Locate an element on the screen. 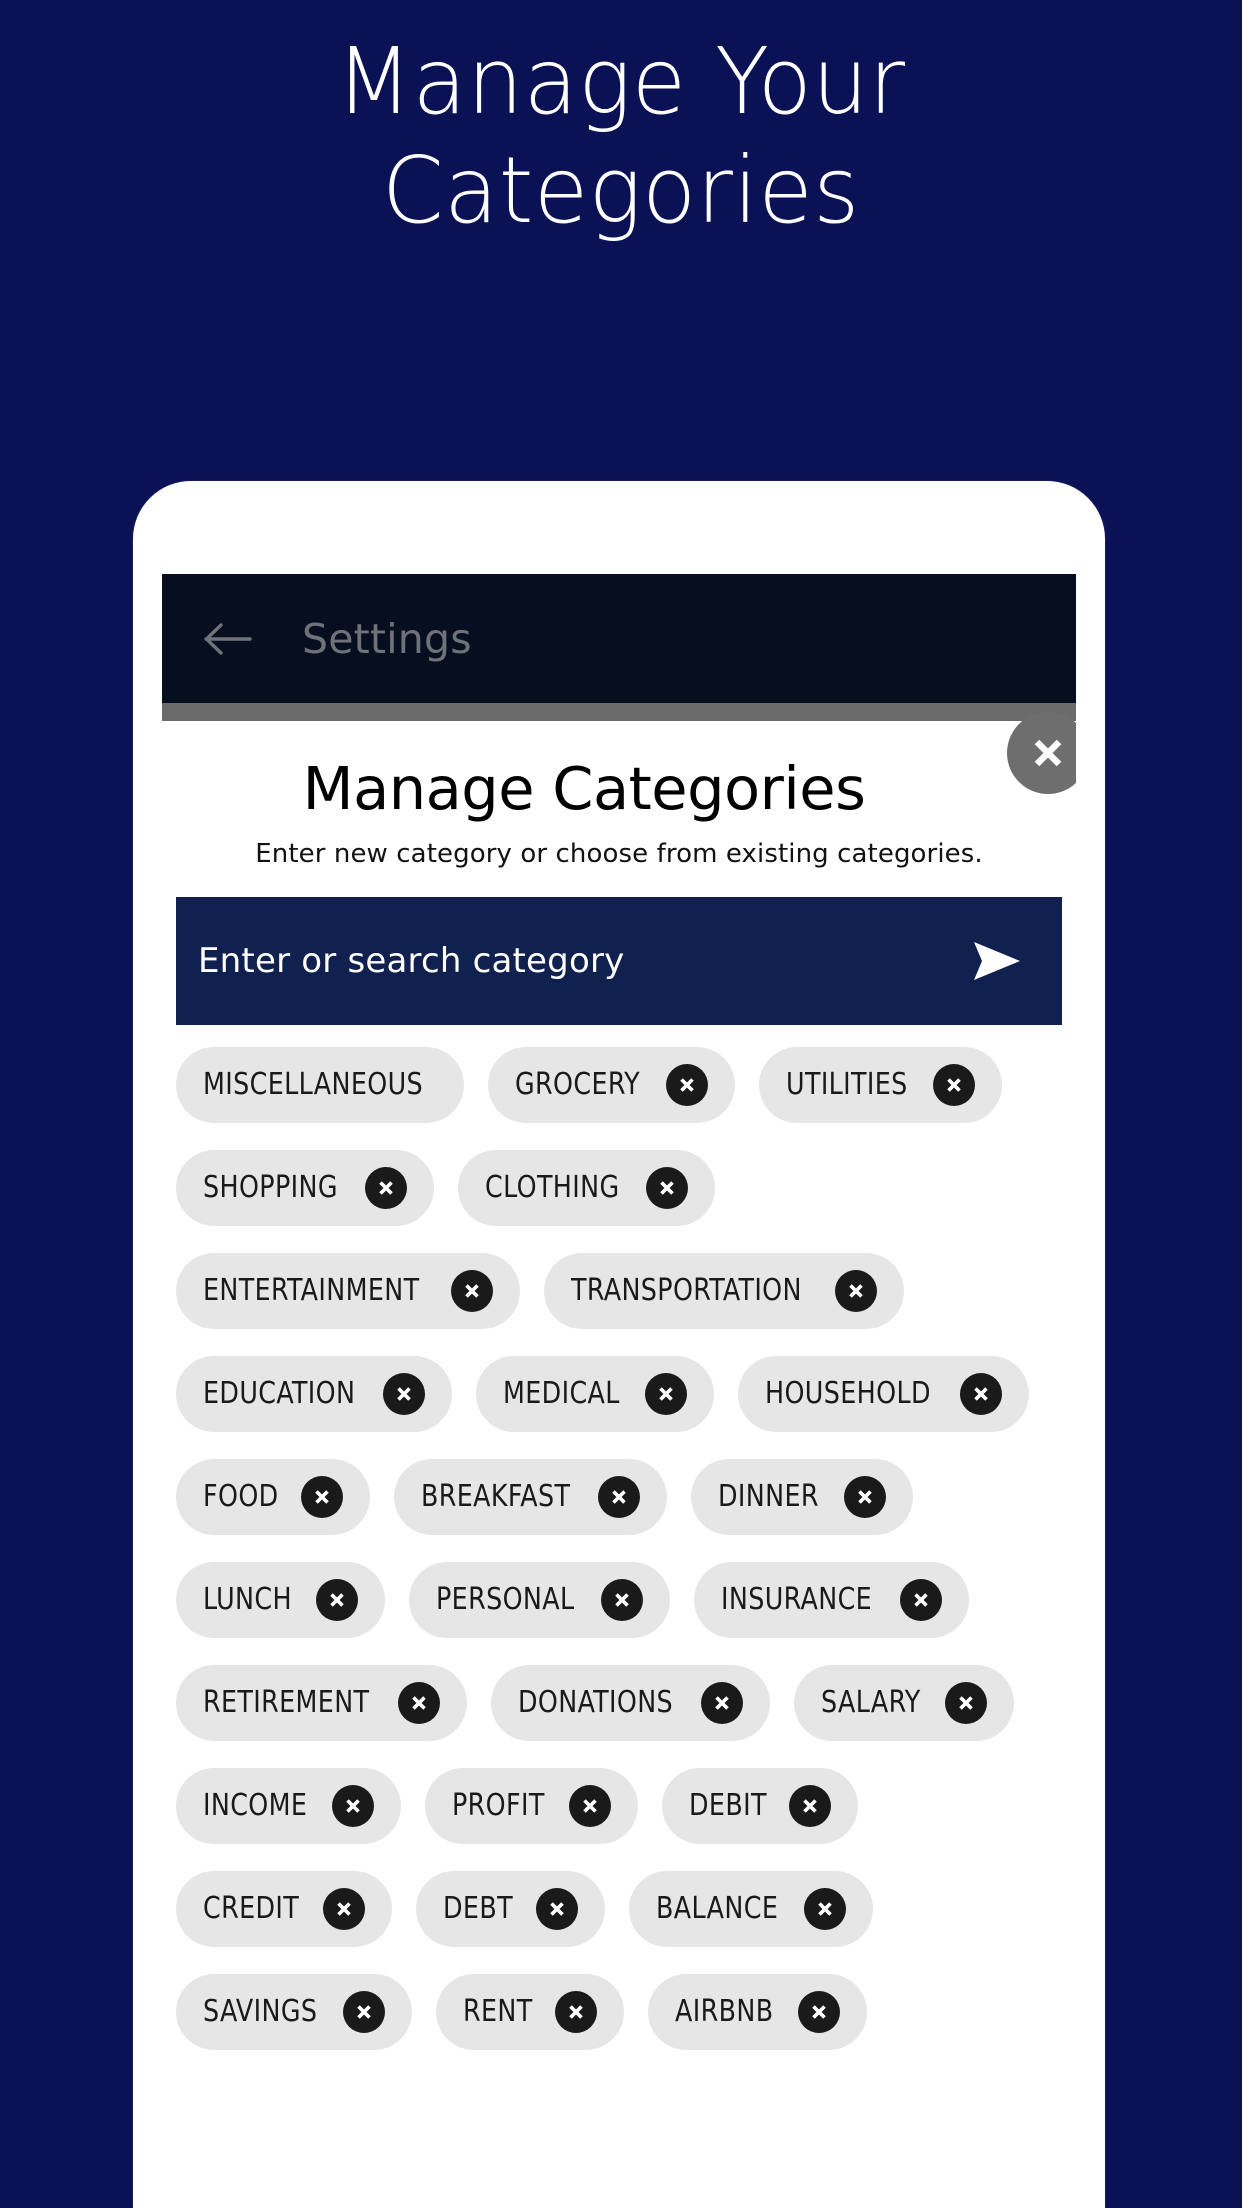  category-chip: DEBIT is located at coordinates (760, 1805).